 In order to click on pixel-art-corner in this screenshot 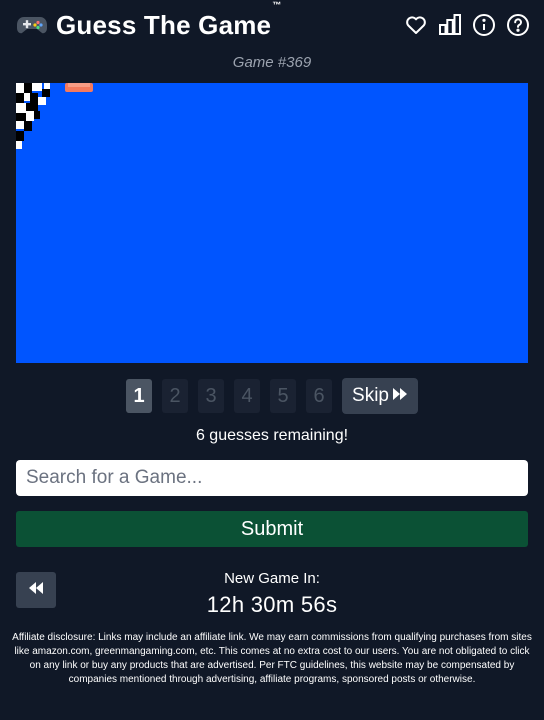, I will do `click(54, 116)`.